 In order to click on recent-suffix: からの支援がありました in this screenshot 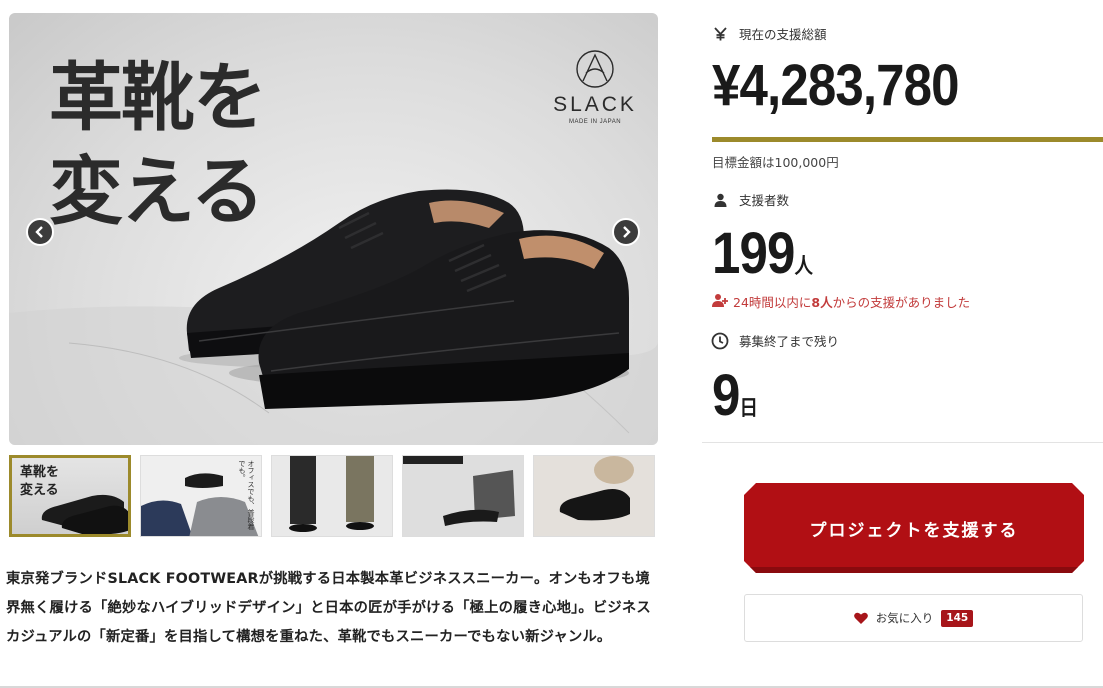, I will do `click(901, 302)`.